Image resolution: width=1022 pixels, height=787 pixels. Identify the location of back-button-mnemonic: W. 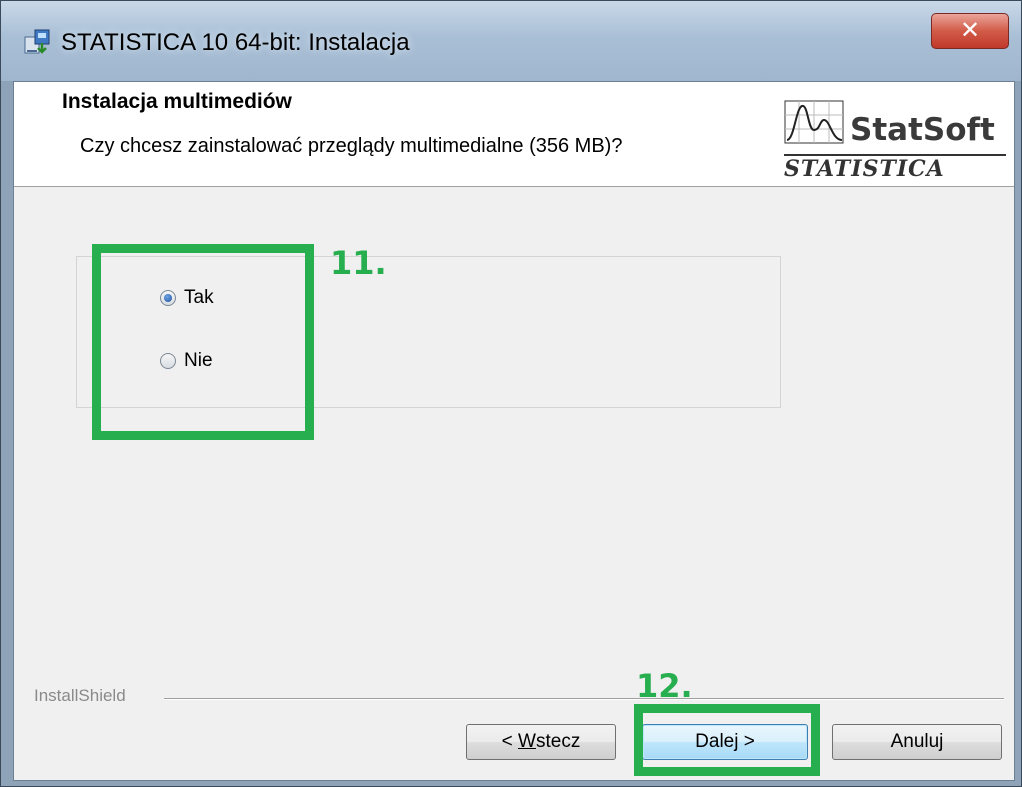
(527, 741).